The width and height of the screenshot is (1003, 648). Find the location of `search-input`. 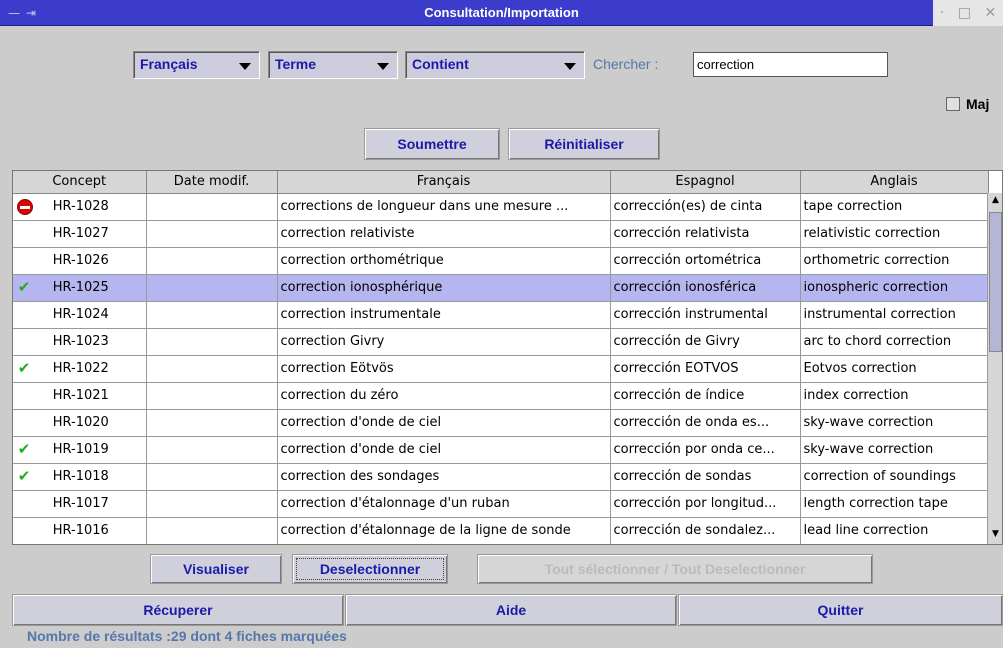

search-input is located at coordinates (790, 64).